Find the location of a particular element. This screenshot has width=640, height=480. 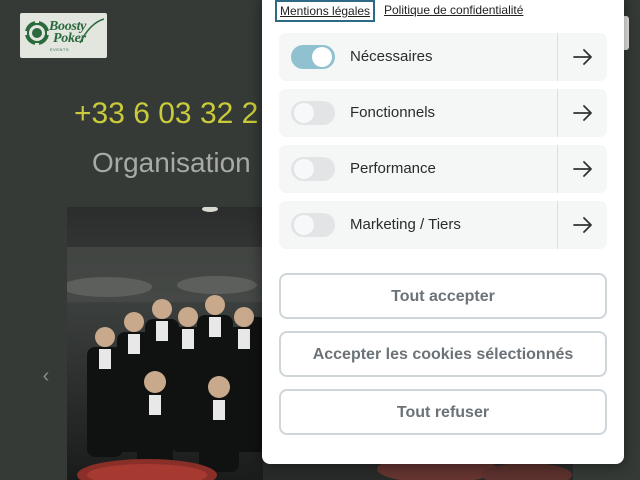

site-logo: Boosty Poker EVENTS is located at coordinates (63, 35).